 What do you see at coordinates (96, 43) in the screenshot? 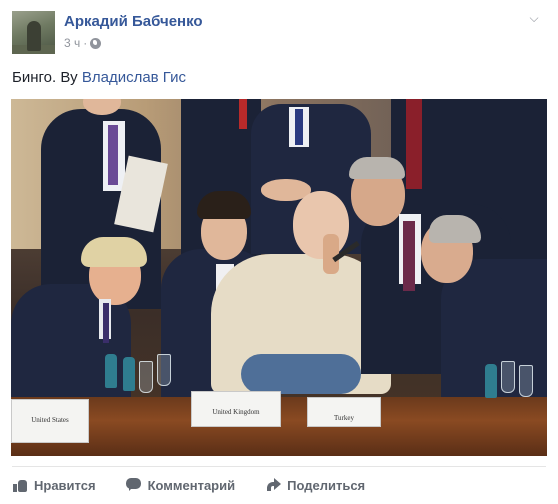
I see `globe-icon` at bounding box center [96, 43].